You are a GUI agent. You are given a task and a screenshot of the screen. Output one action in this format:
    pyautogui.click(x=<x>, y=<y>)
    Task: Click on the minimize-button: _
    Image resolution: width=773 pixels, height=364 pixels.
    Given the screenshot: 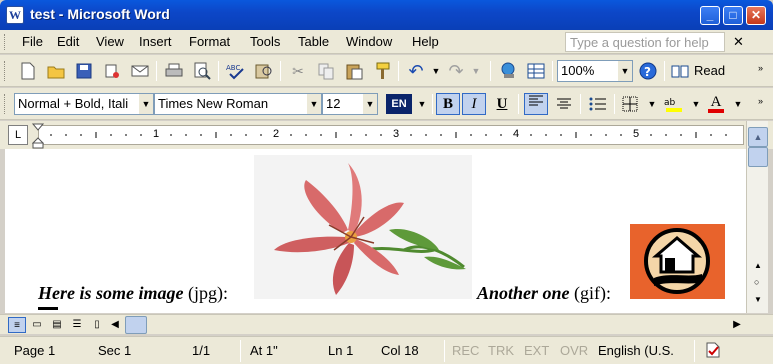 What is the action you would take?
    pyautogui.click(x=710, y=15)
    